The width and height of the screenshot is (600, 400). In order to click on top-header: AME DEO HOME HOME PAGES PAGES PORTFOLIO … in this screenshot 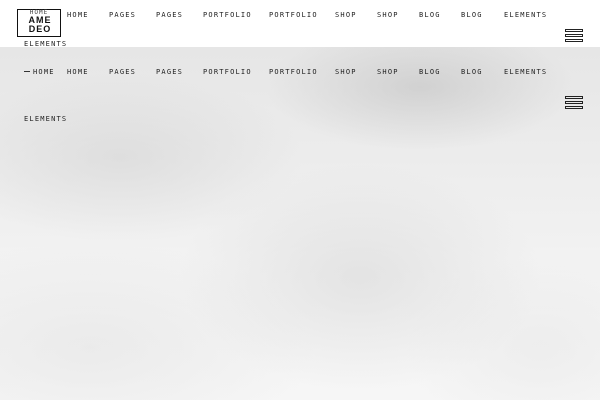, I will do `click(300, 24)`.